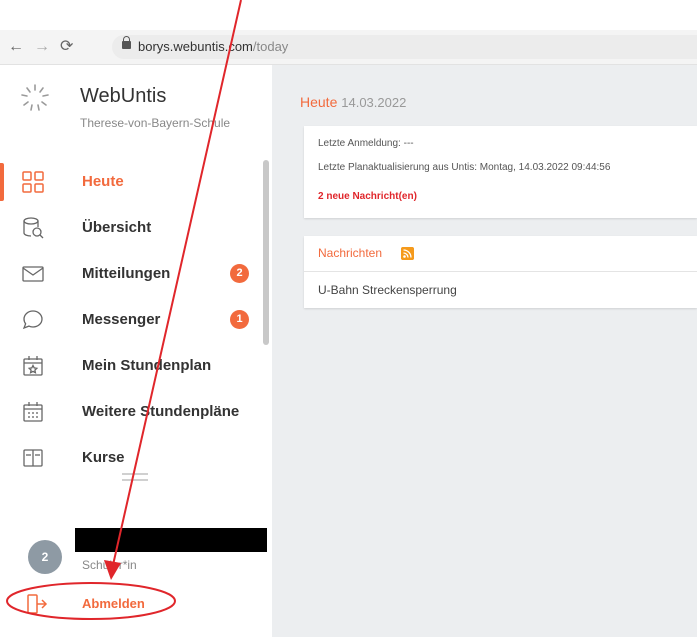  Describe the element at coordinates (33, 274) in the screenshot. I see `envelope-icon` at that location.